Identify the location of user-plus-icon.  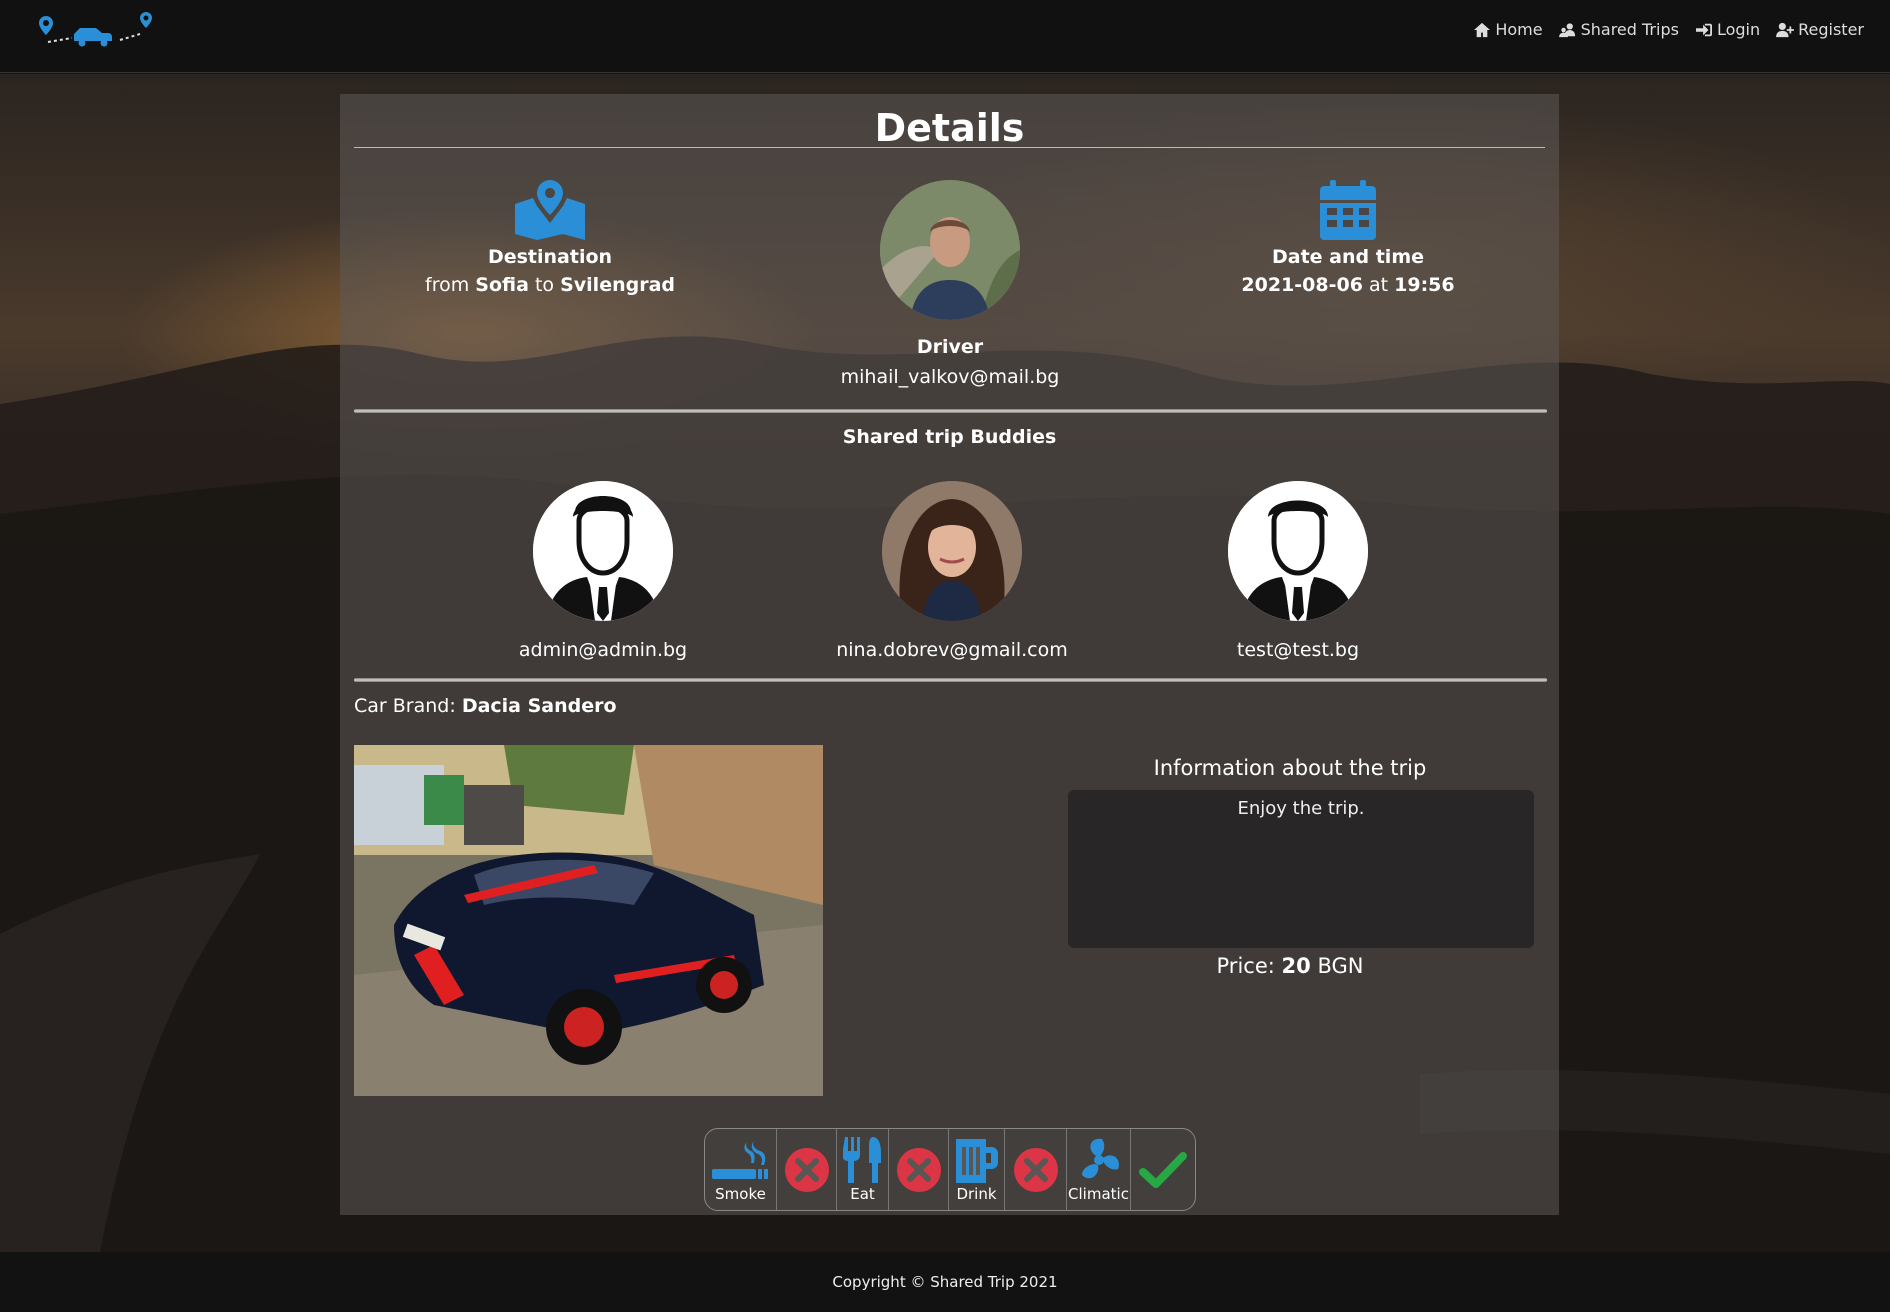
(1785, 29).